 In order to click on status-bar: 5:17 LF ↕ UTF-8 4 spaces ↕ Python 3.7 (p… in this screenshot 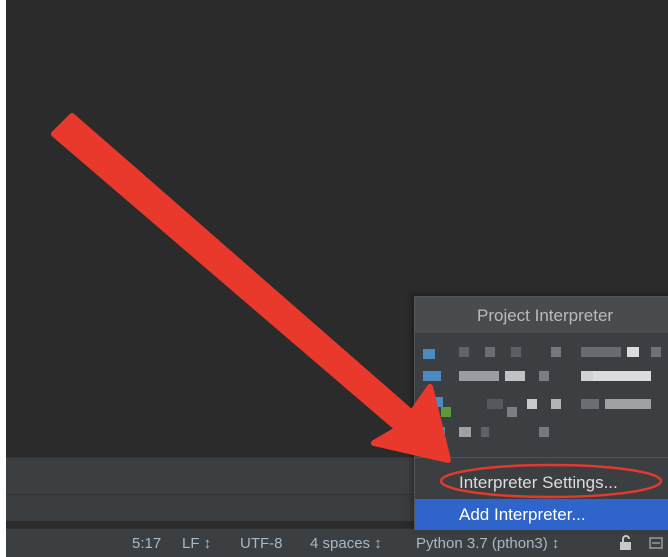, I will do `click(337, 542)`.